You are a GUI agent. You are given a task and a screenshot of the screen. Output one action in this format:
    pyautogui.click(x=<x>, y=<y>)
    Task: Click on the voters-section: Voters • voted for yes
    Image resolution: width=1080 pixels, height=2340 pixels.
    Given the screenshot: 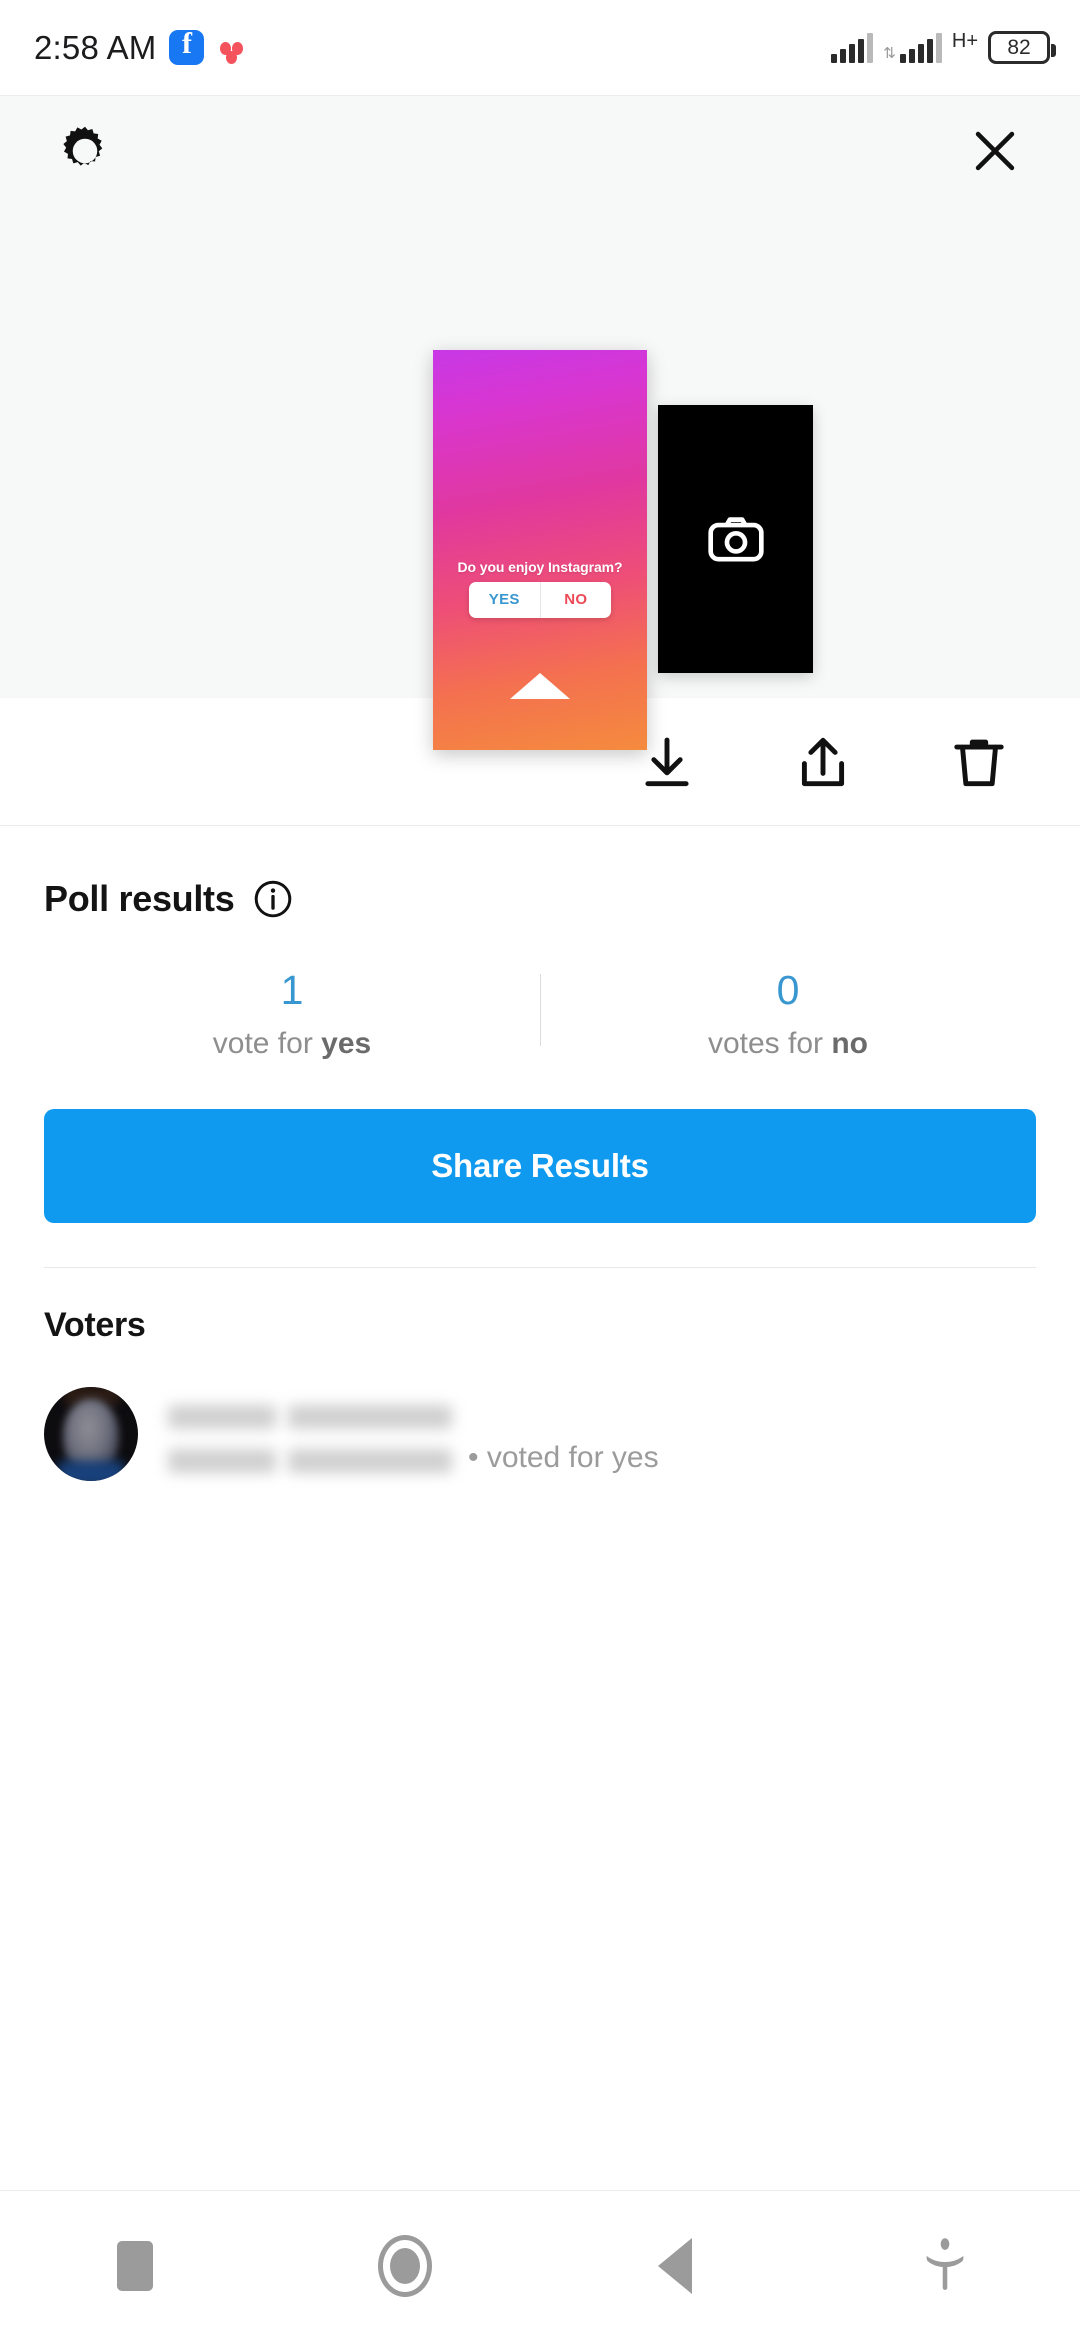 What is the action you would take?
    pyautogui.click(x=540, y=1375)
    